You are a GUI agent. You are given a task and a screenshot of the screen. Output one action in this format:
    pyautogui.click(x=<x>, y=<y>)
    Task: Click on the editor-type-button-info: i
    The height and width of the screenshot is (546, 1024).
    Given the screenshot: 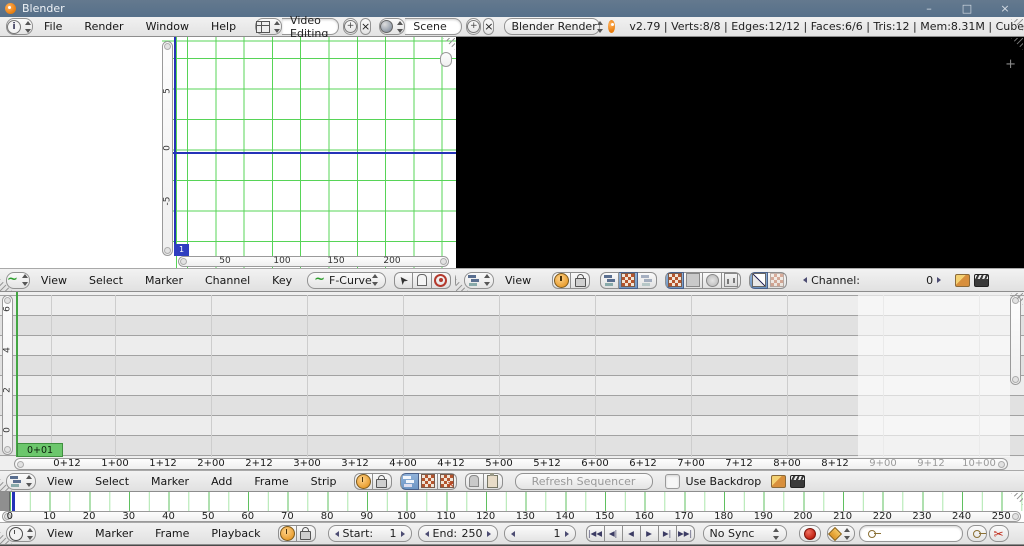 What is the action you would take?
    pyautogui.click(x=19, y=26)
    